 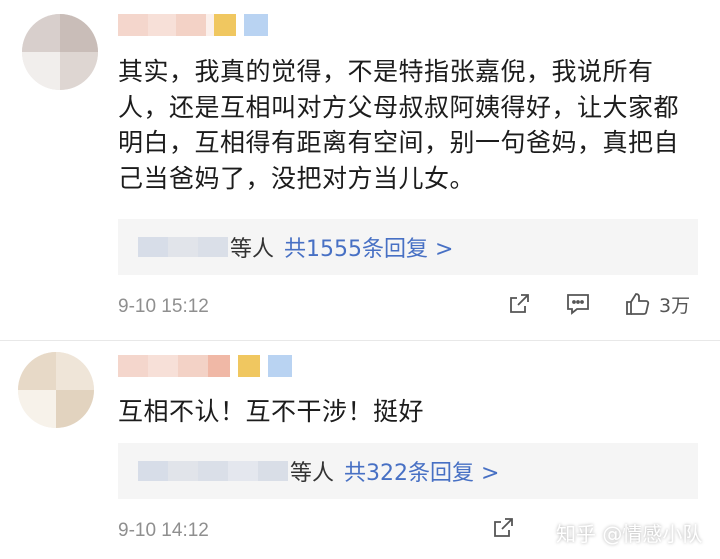 What do you see at coordinates (163, 530) in the screenshot?
I see `comment-time: 9-10 14:12` at bounding box center [163, 530].